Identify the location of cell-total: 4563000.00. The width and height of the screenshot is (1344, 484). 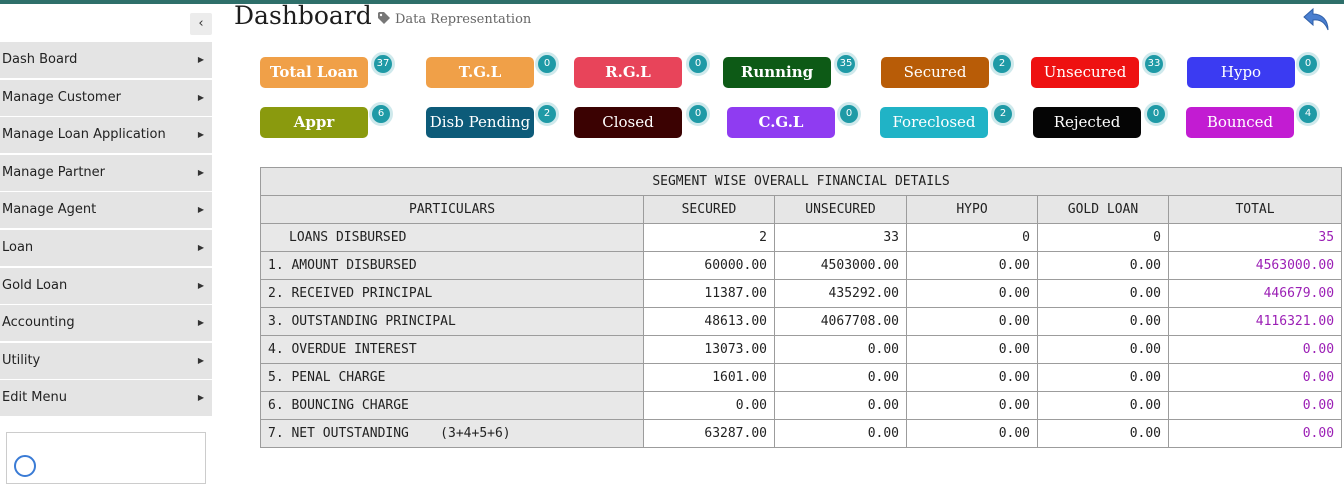
(1255, 265).